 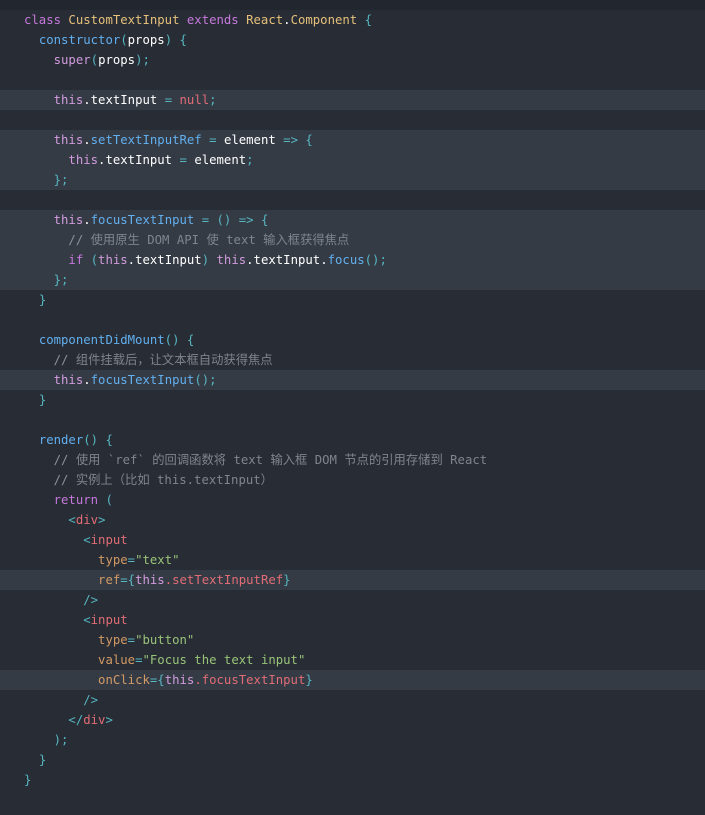 I want to click on code-line: this.focusTextInput = () => {, so click(x=352, y=220).